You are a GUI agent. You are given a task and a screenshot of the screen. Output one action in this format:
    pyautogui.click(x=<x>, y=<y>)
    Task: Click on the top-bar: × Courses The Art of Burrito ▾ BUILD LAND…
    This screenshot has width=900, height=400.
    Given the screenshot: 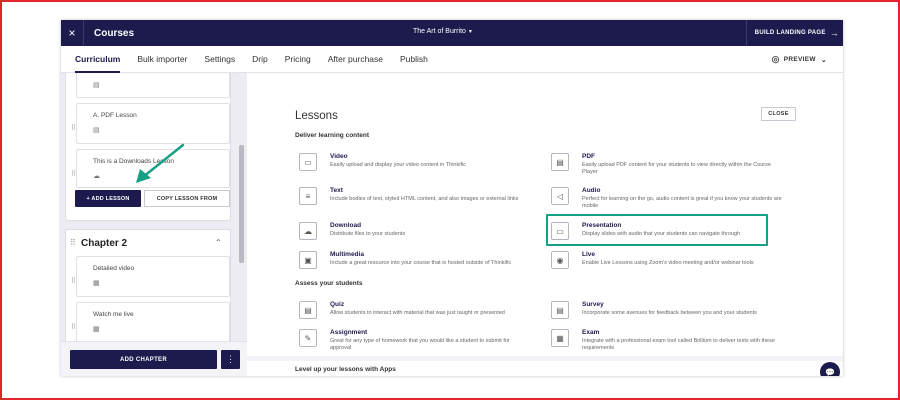 What is the action you would take?
    pyautogui.click(x=452, y=33)
    